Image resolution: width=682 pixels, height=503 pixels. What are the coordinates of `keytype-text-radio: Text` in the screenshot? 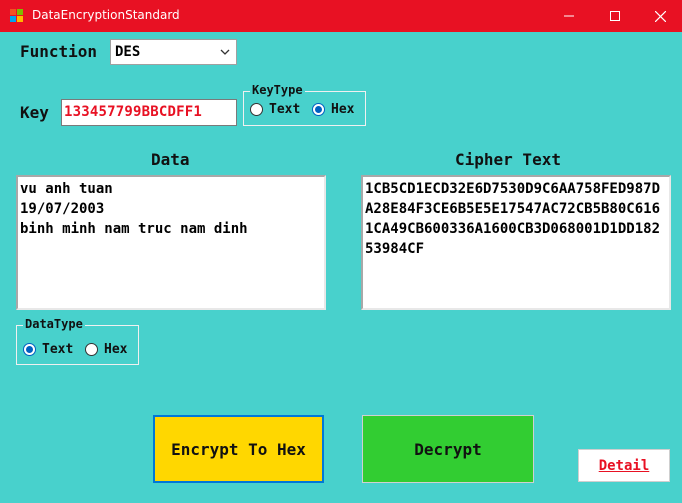 It's located at (275, 109).